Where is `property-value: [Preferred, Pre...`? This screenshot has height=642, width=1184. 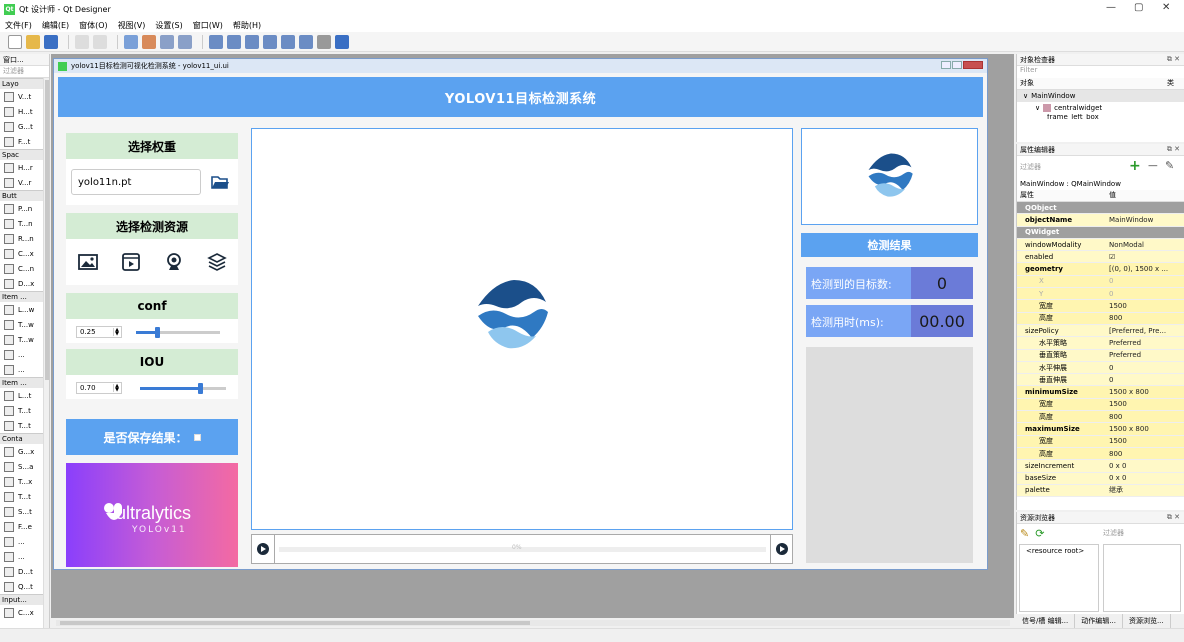 property-value: [Preferred, Pre... is located at coordinates (1144, 331).